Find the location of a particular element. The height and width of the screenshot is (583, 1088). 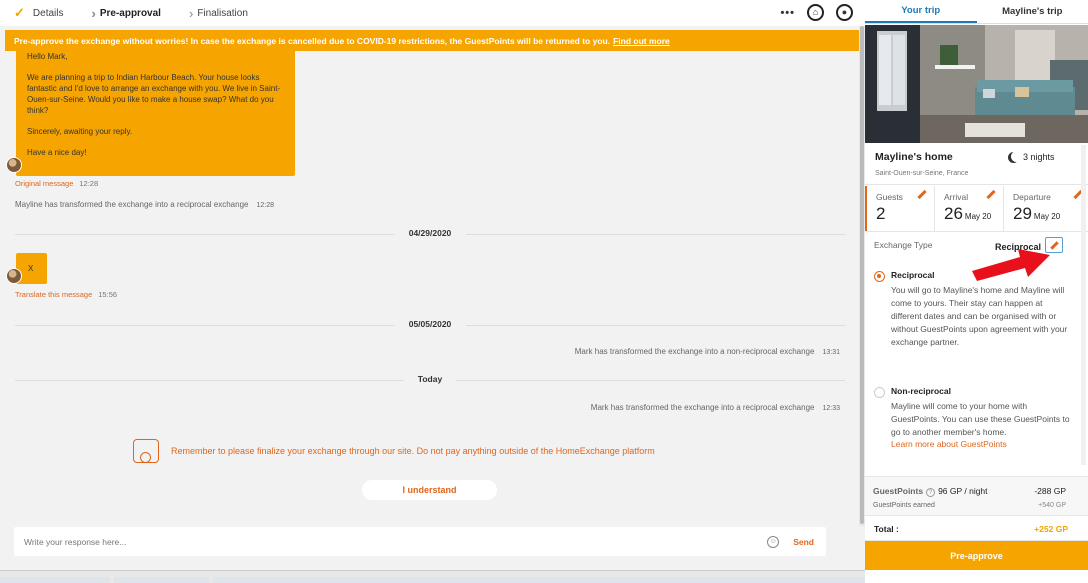

pre-approve-button: Pre-approve is located at coordinates (976, 555).